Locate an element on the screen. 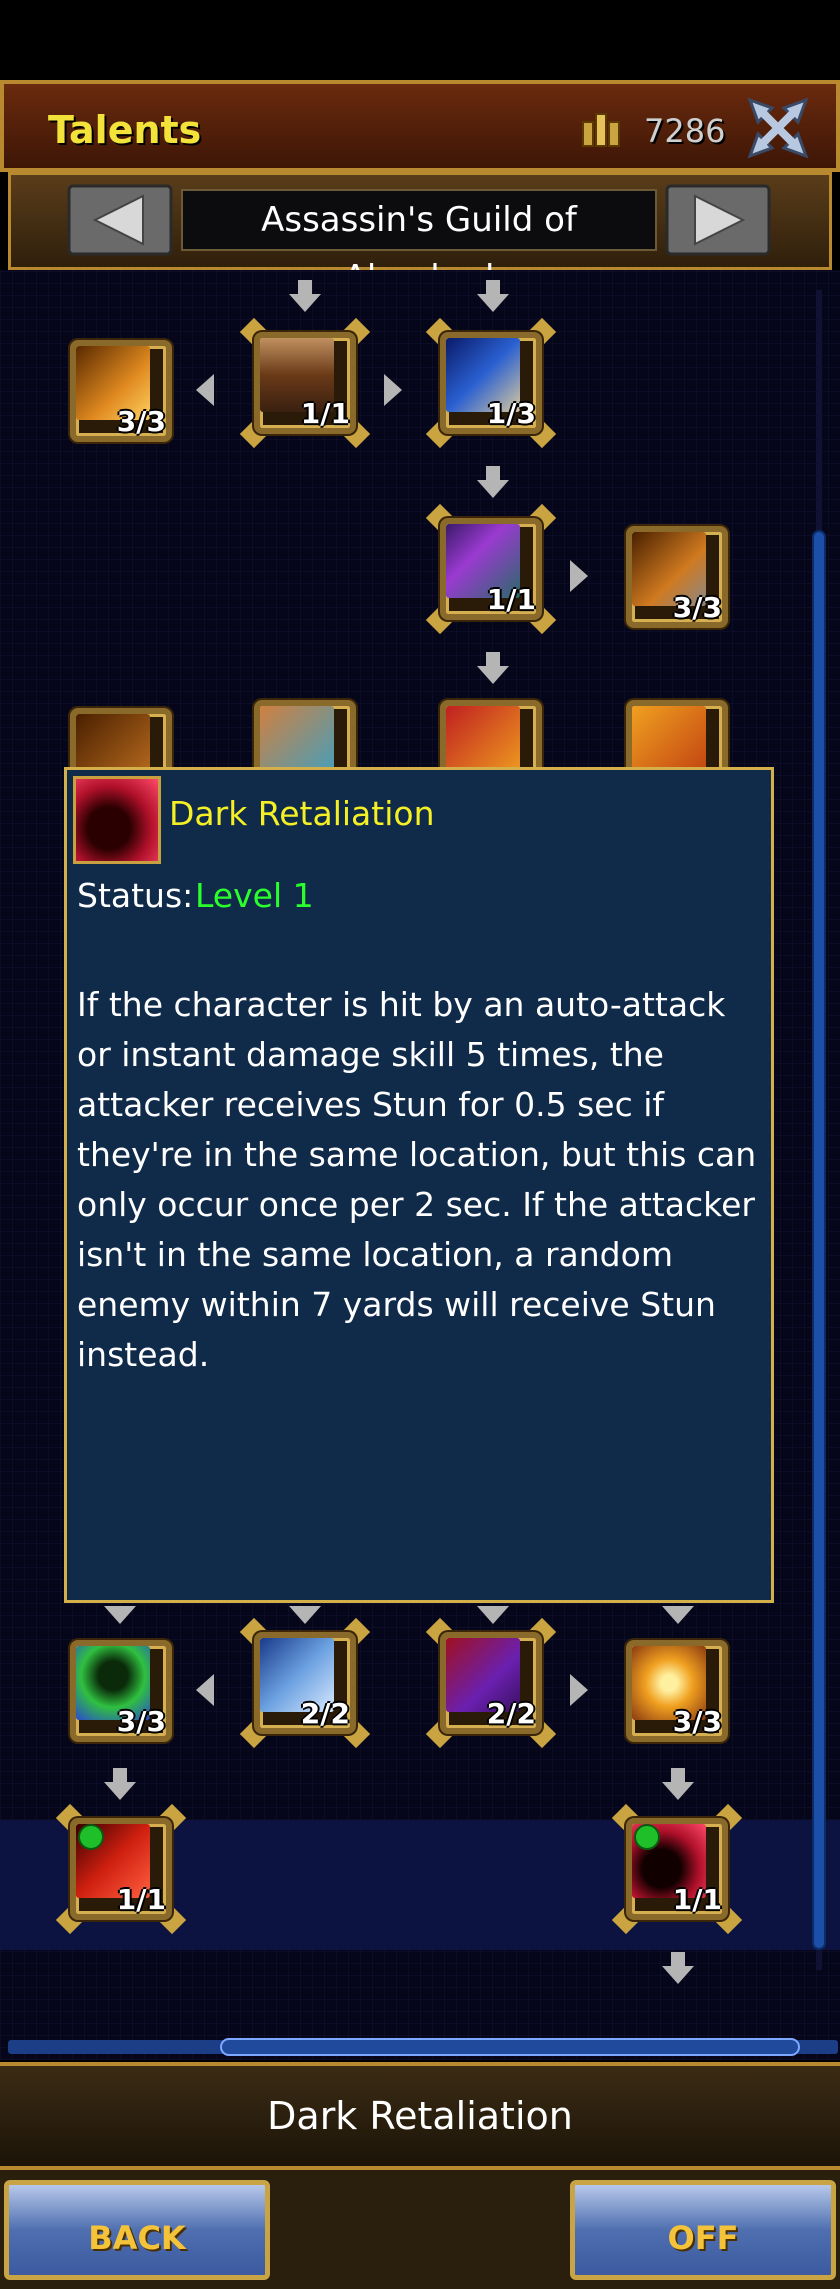 The image size is (840, 2289). selected-talent-name: Dark Retaliation is located at coordinates (420, 2116).